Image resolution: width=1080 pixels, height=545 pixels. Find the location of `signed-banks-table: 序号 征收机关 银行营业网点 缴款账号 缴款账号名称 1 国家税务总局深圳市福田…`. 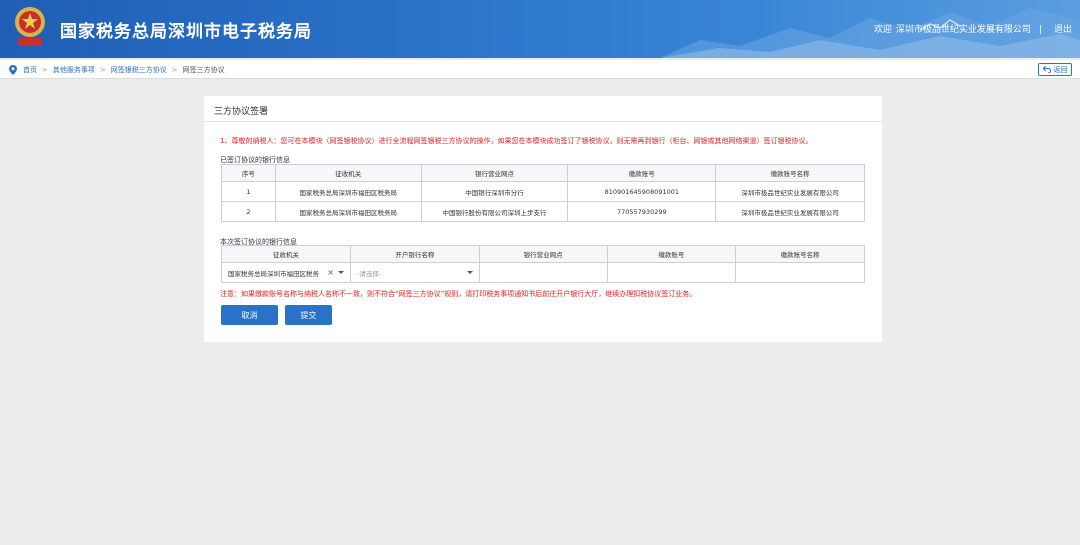

signed-banks-table: 序号 征收机关 银行营业网点 缴款账号 缴款账号名称 1 国家税务总局深圳市福田… is located at coordinates (543, 193).